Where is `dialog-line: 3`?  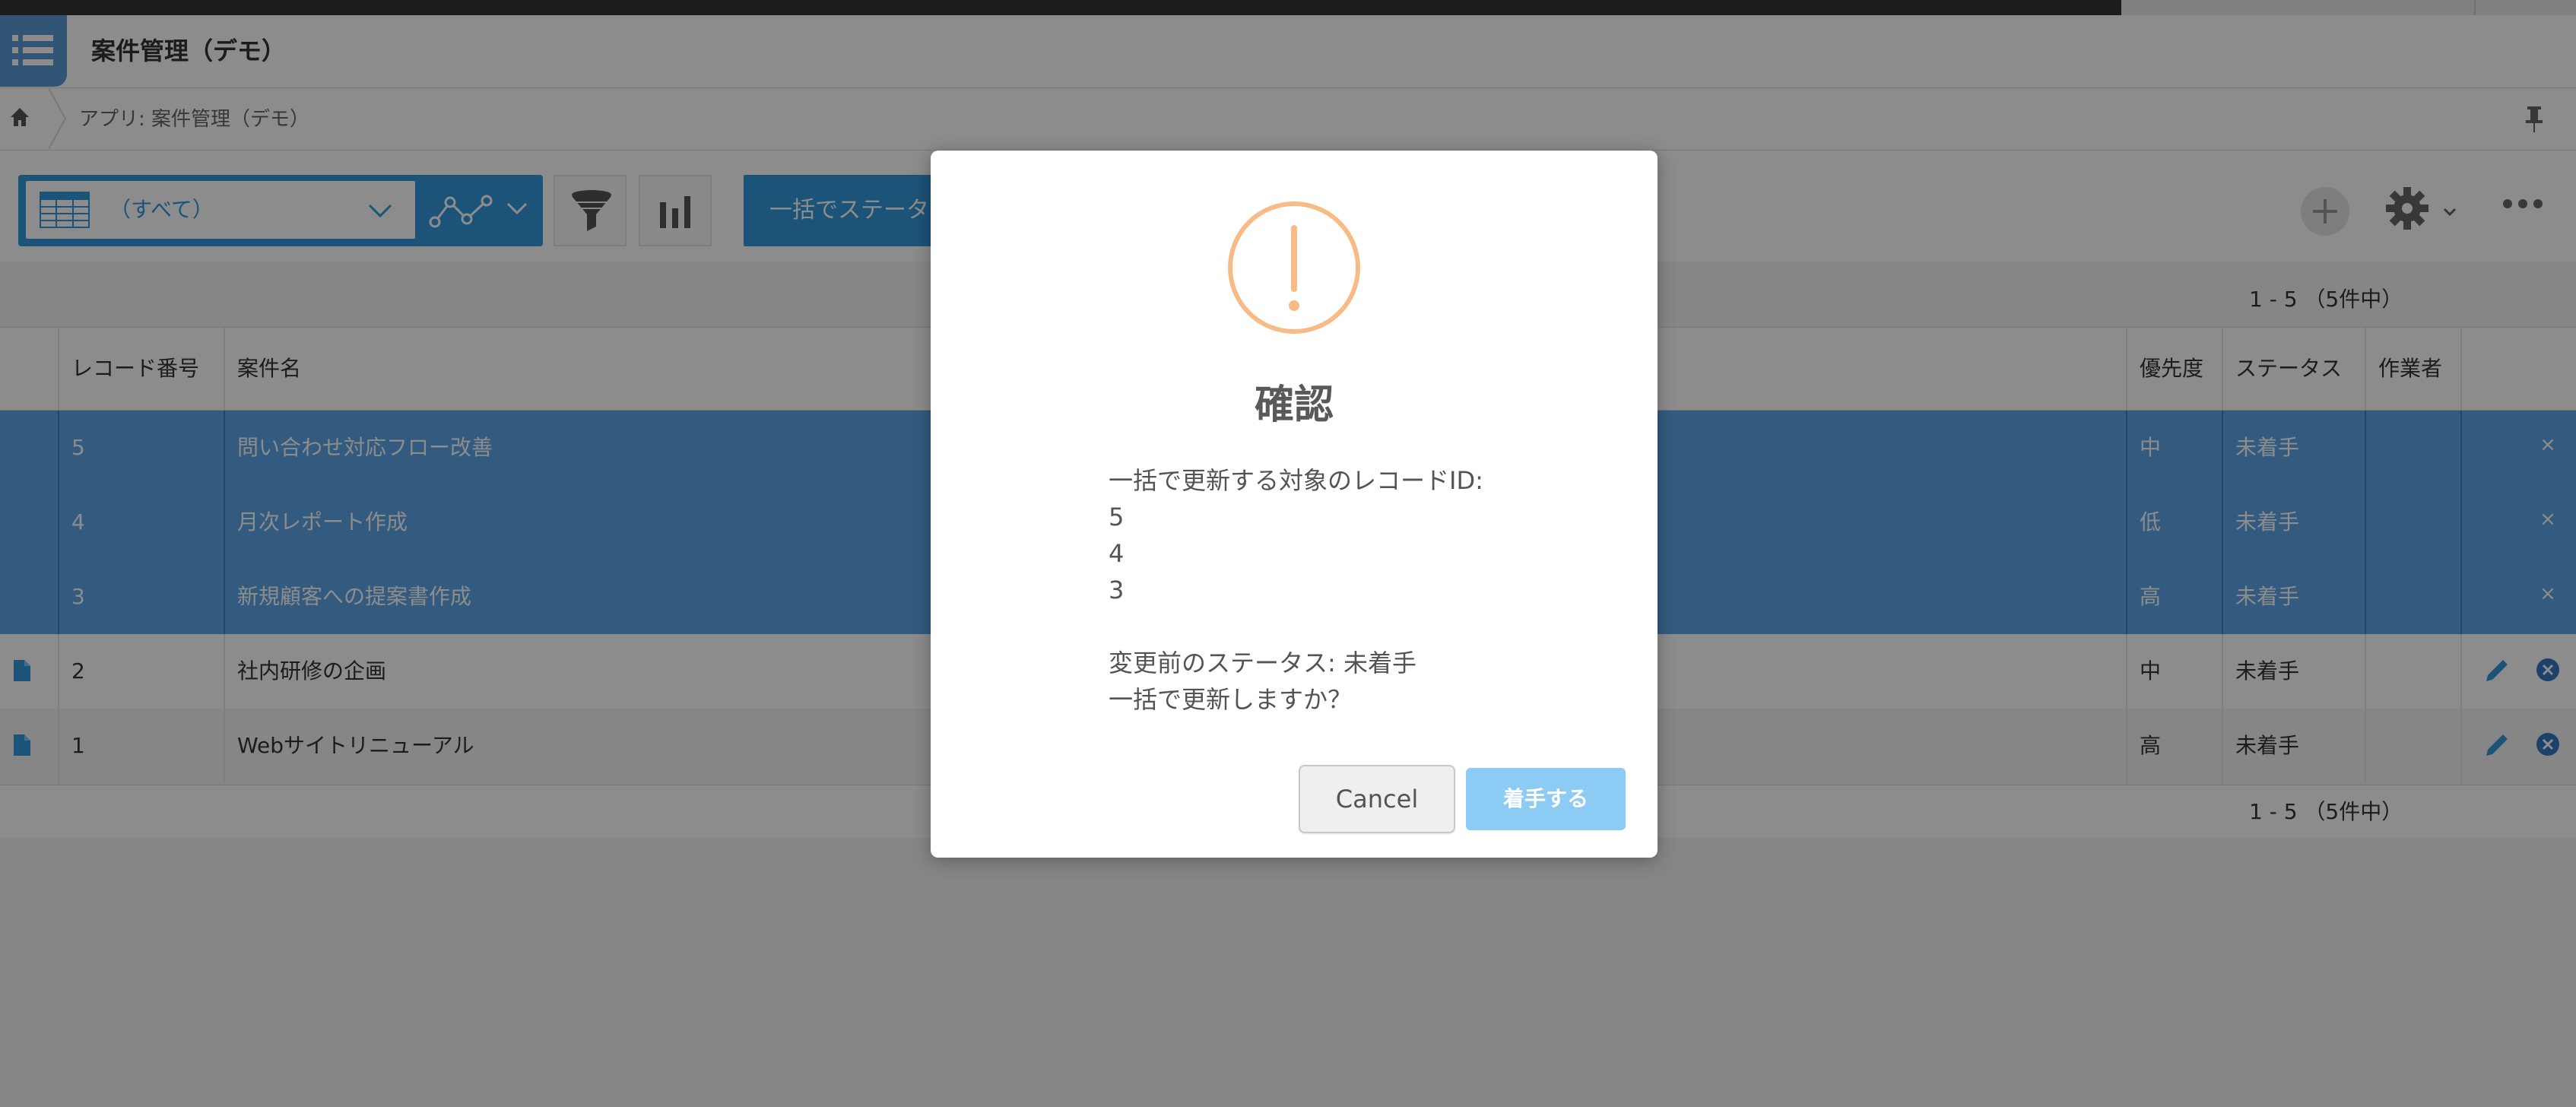
dialog-line: 3 is located at coordinates (1117, 590).